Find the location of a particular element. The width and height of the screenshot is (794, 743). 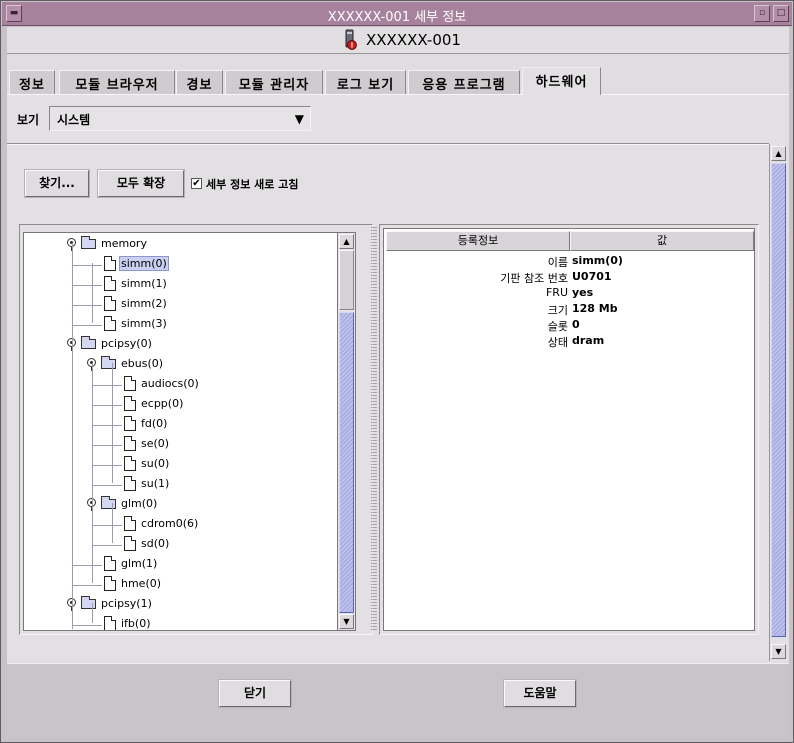

property-key: 기판 참조 번호 is located at coordinates (534, 278).